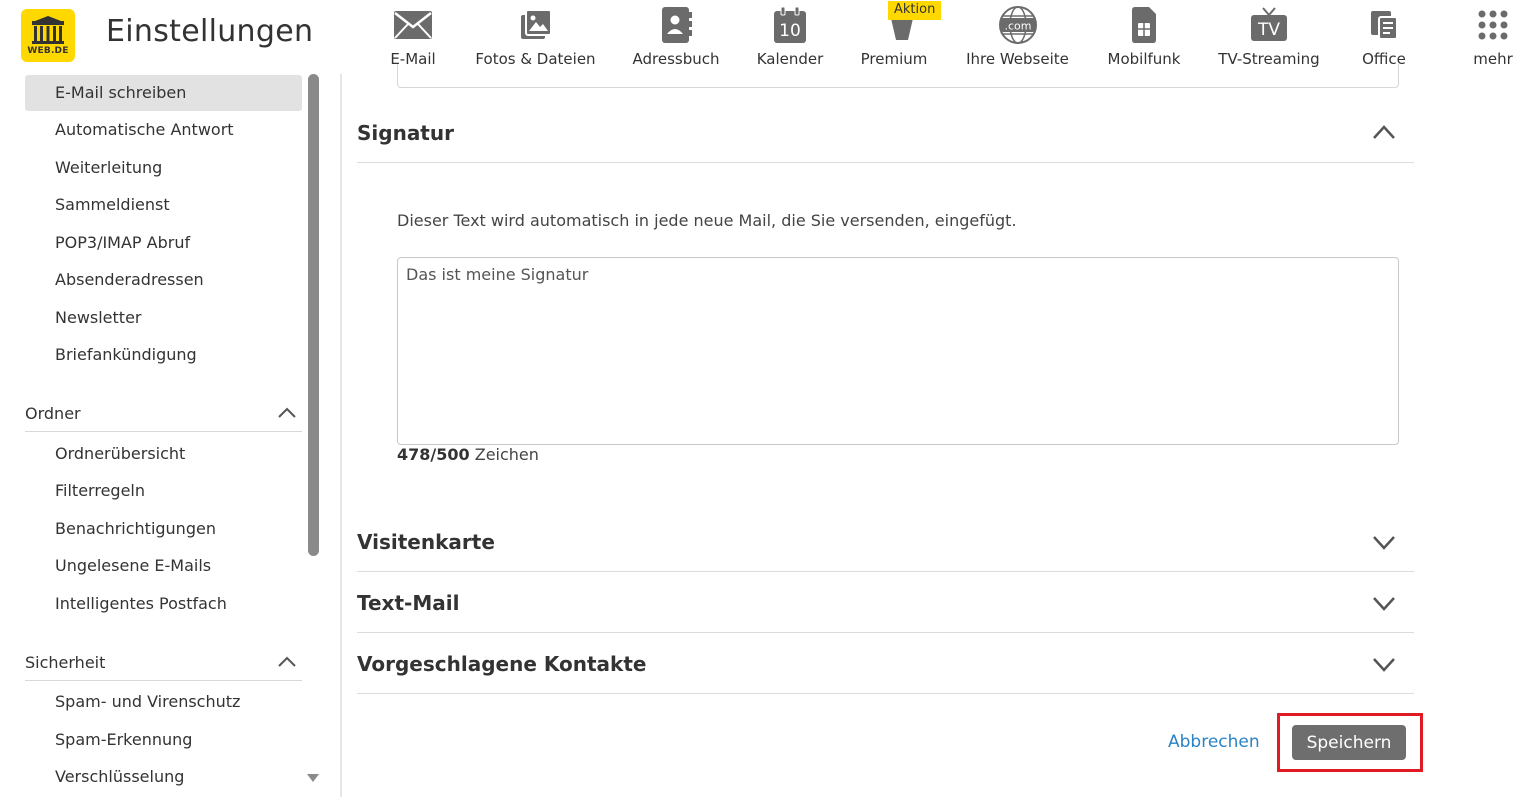  Describe the element at coordinates (1493, 25) in the screenshot. I see `grid-dots-icon` at that location.